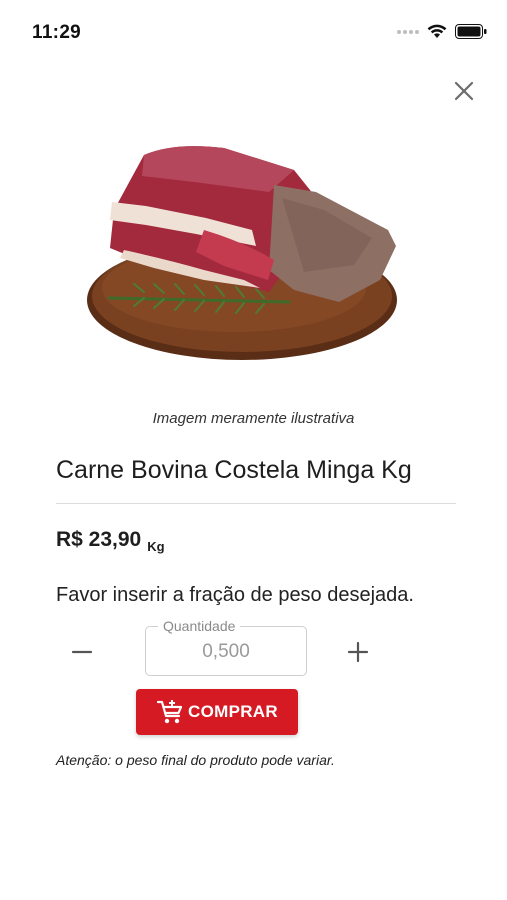  I want to click on buy-button: COMPRAR, so click(217, 712).